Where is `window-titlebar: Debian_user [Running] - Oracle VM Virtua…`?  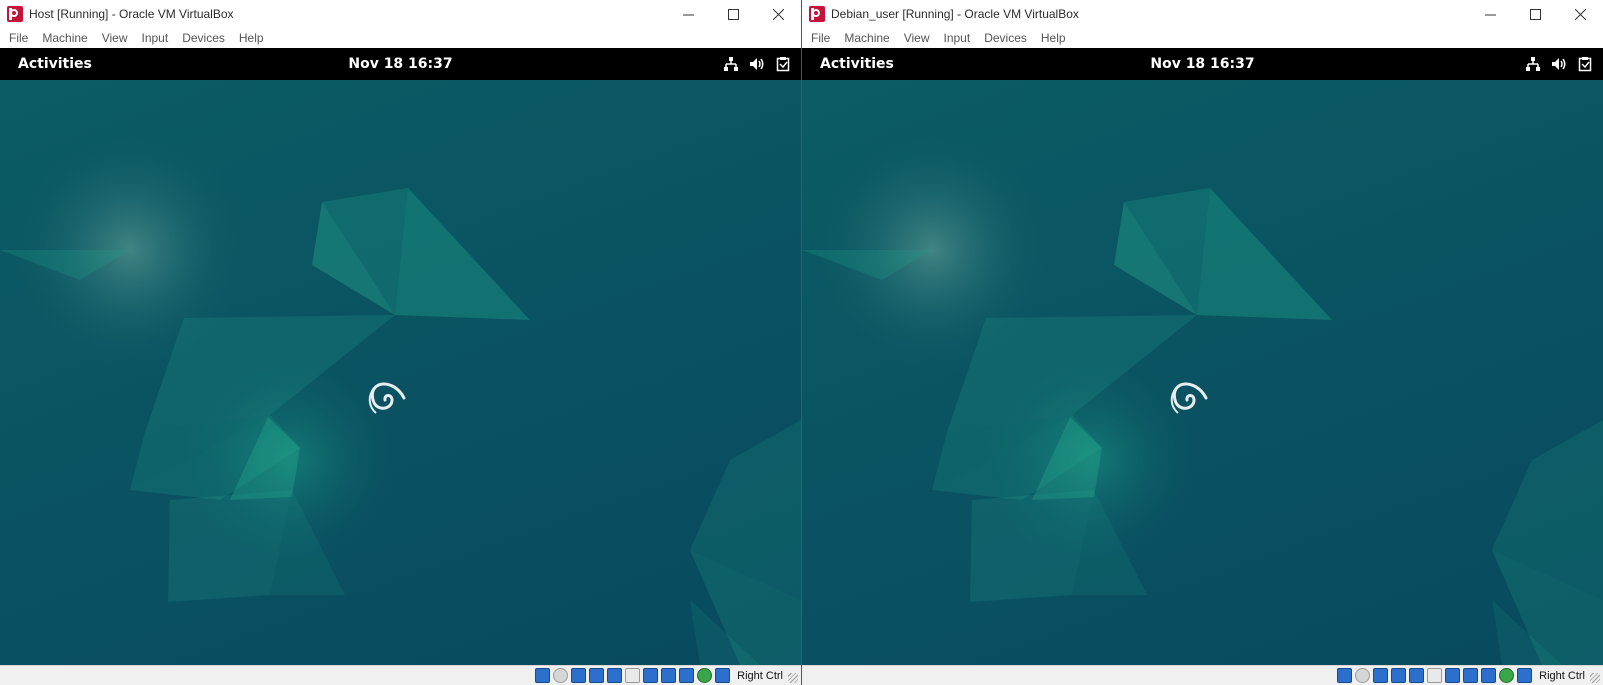 window-titlebar: Debian_user [Running] - Oracle VM Virtua… is located at coordinates (1202, 14).